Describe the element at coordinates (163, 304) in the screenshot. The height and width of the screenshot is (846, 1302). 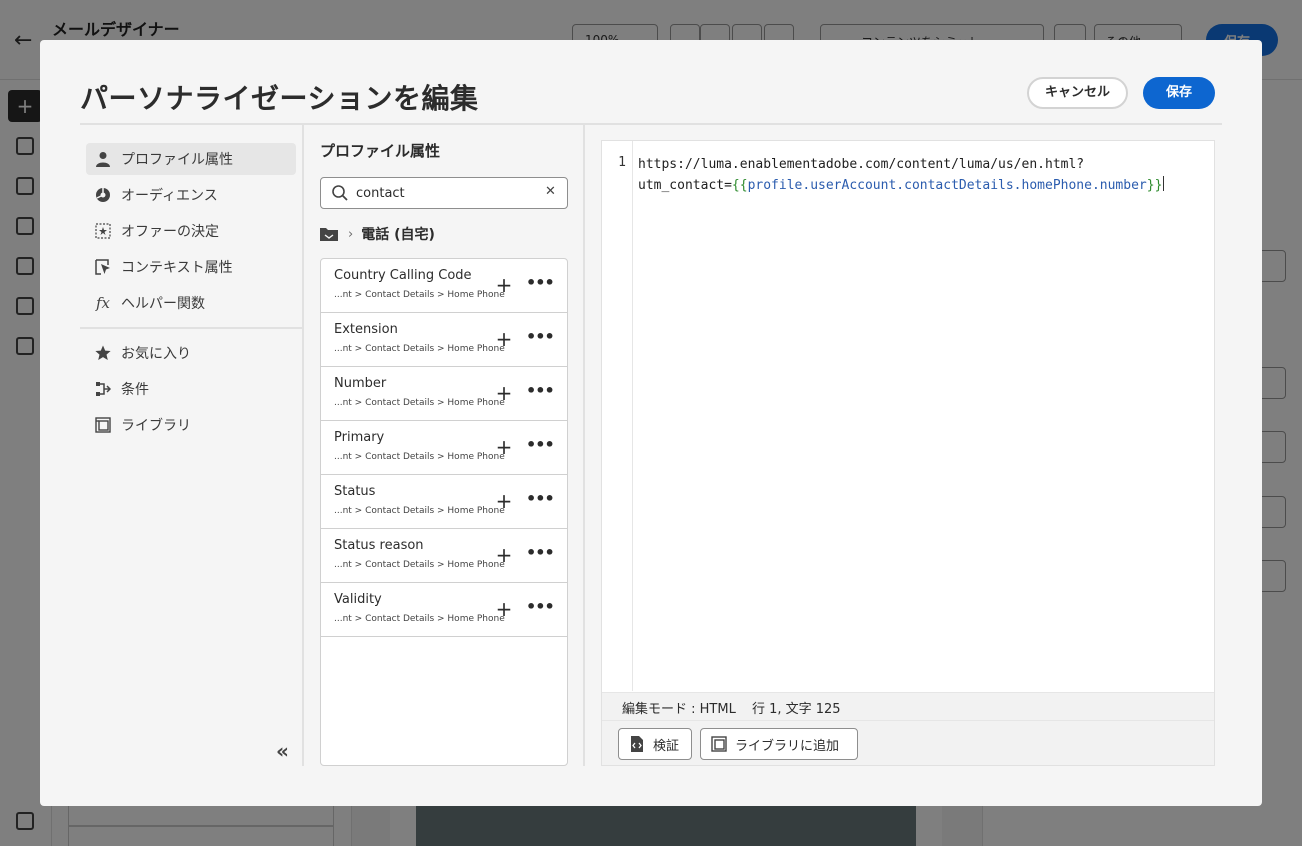
I see `nav-label: ヘルパー関数` at that location.